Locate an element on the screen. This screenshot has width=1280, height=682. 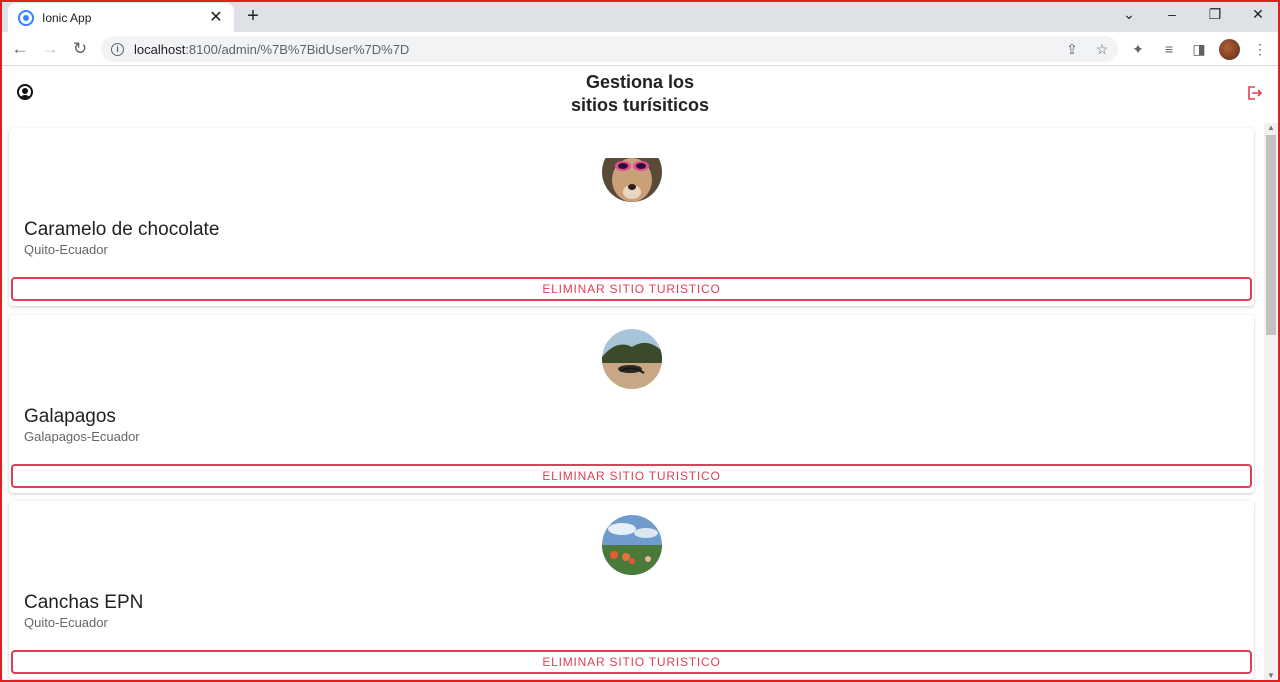
place-name: Canchas EPN is located at coordinates (84, 602).